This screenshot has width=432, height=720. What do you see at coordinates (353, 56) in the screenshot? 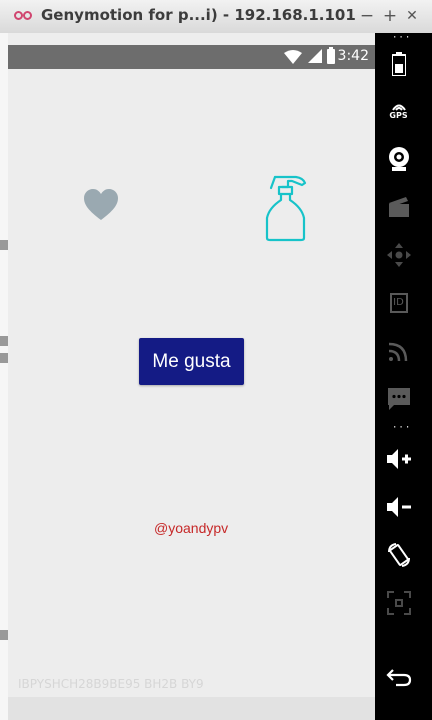
I see `status-time: 3:42` at bounding box center [353, 56].